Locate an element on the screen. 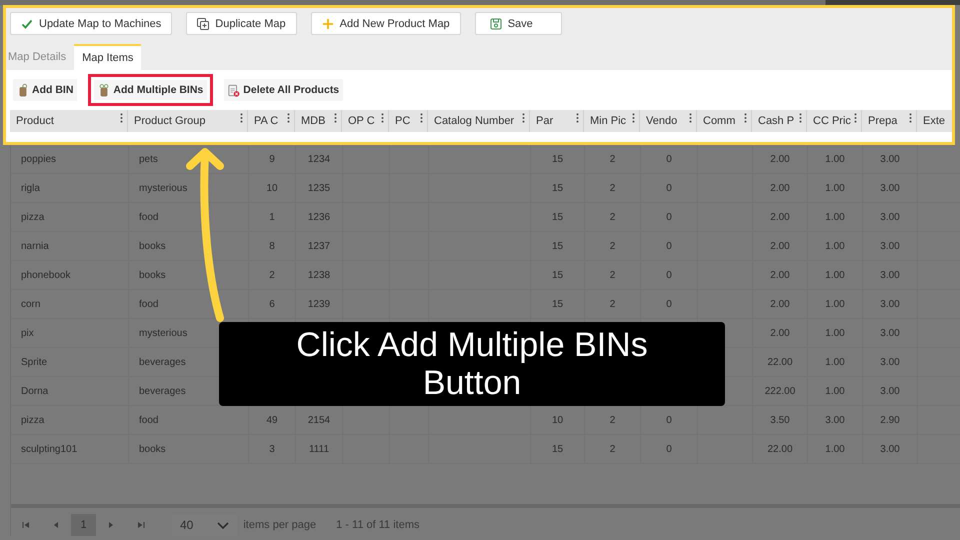  toolbar-button: Save is located at coordinates (518, 23).